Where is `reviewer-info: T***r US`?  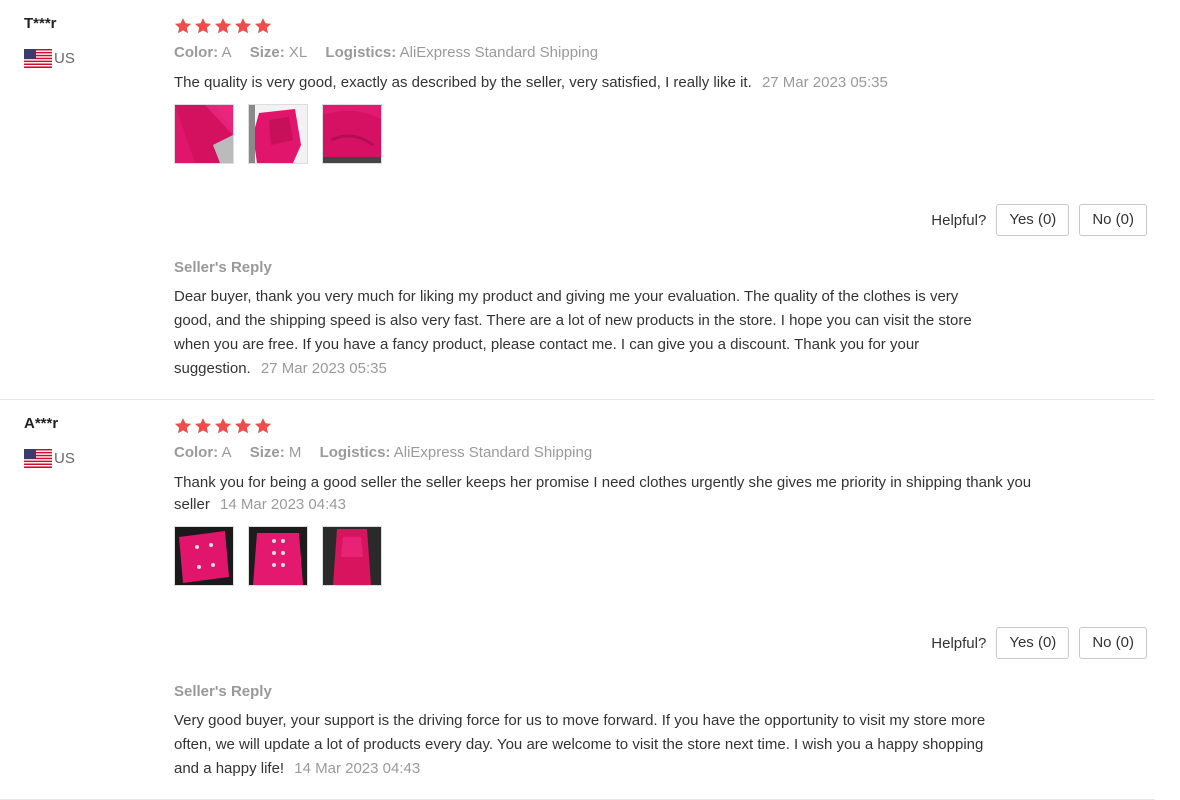 reviewer-info: T***r US is located at coordinates (89, 41).